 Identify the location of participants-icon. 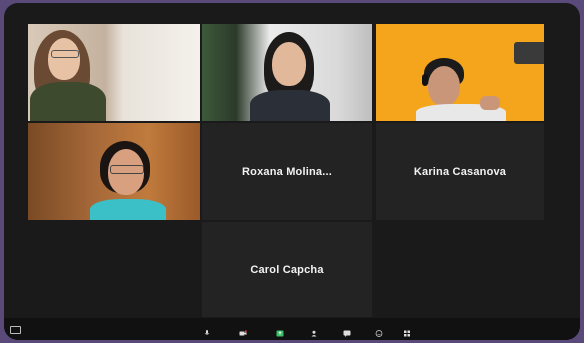
(314, 333).